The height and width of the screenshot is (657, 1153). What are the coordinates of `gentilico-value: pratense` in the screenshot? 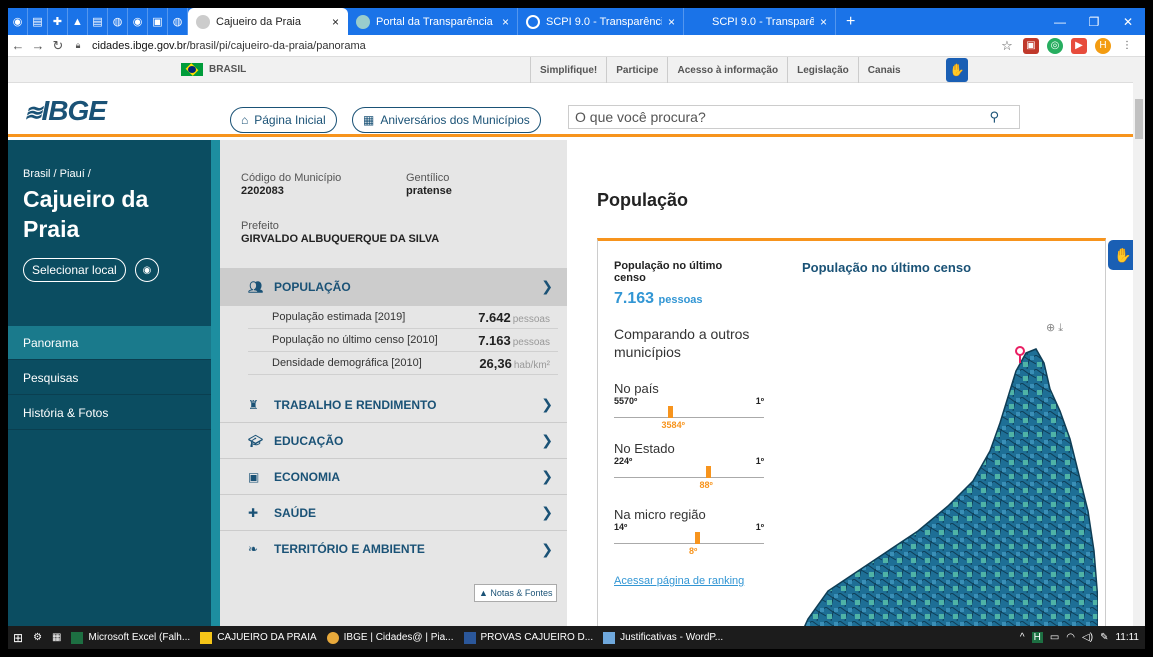 It's located at (429, 191).